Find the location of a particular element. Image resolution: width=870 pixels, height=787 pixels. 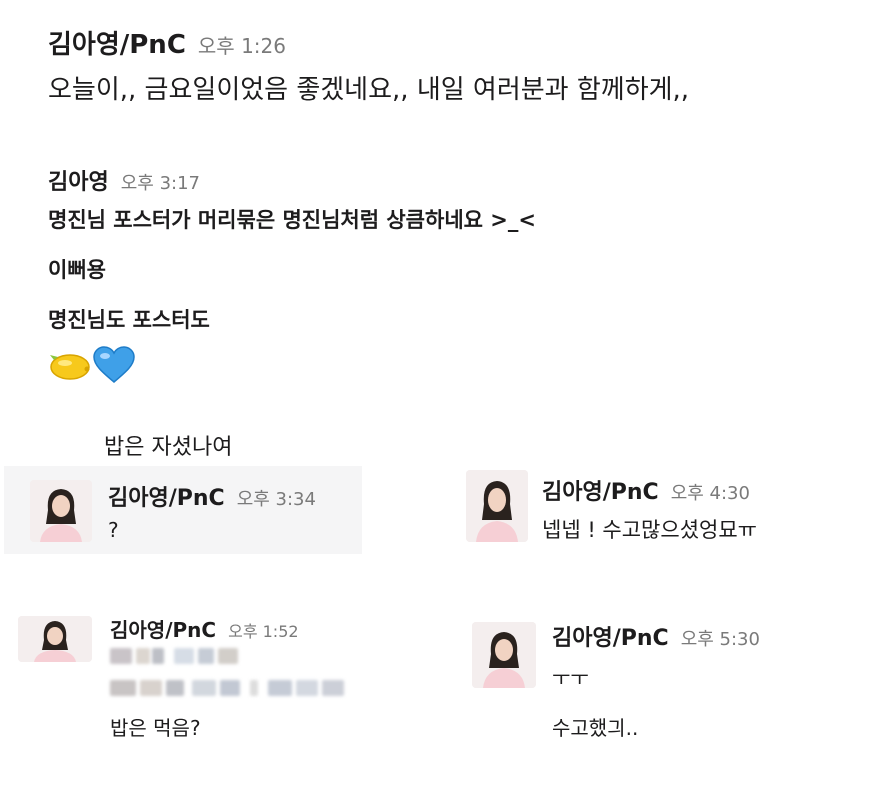

floating-message-text: 밥은 자셨나여 is located at coordinates (168, 447).